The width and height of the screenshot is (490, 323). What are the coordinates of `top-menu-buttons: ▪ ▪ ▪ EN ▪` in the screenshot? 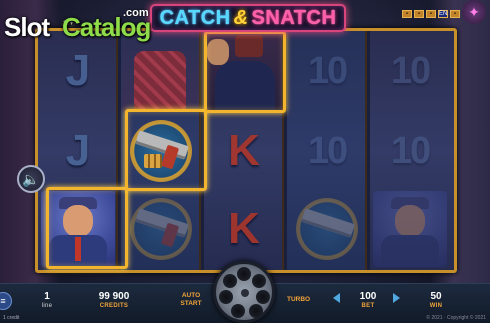 It's located at (431, 14).